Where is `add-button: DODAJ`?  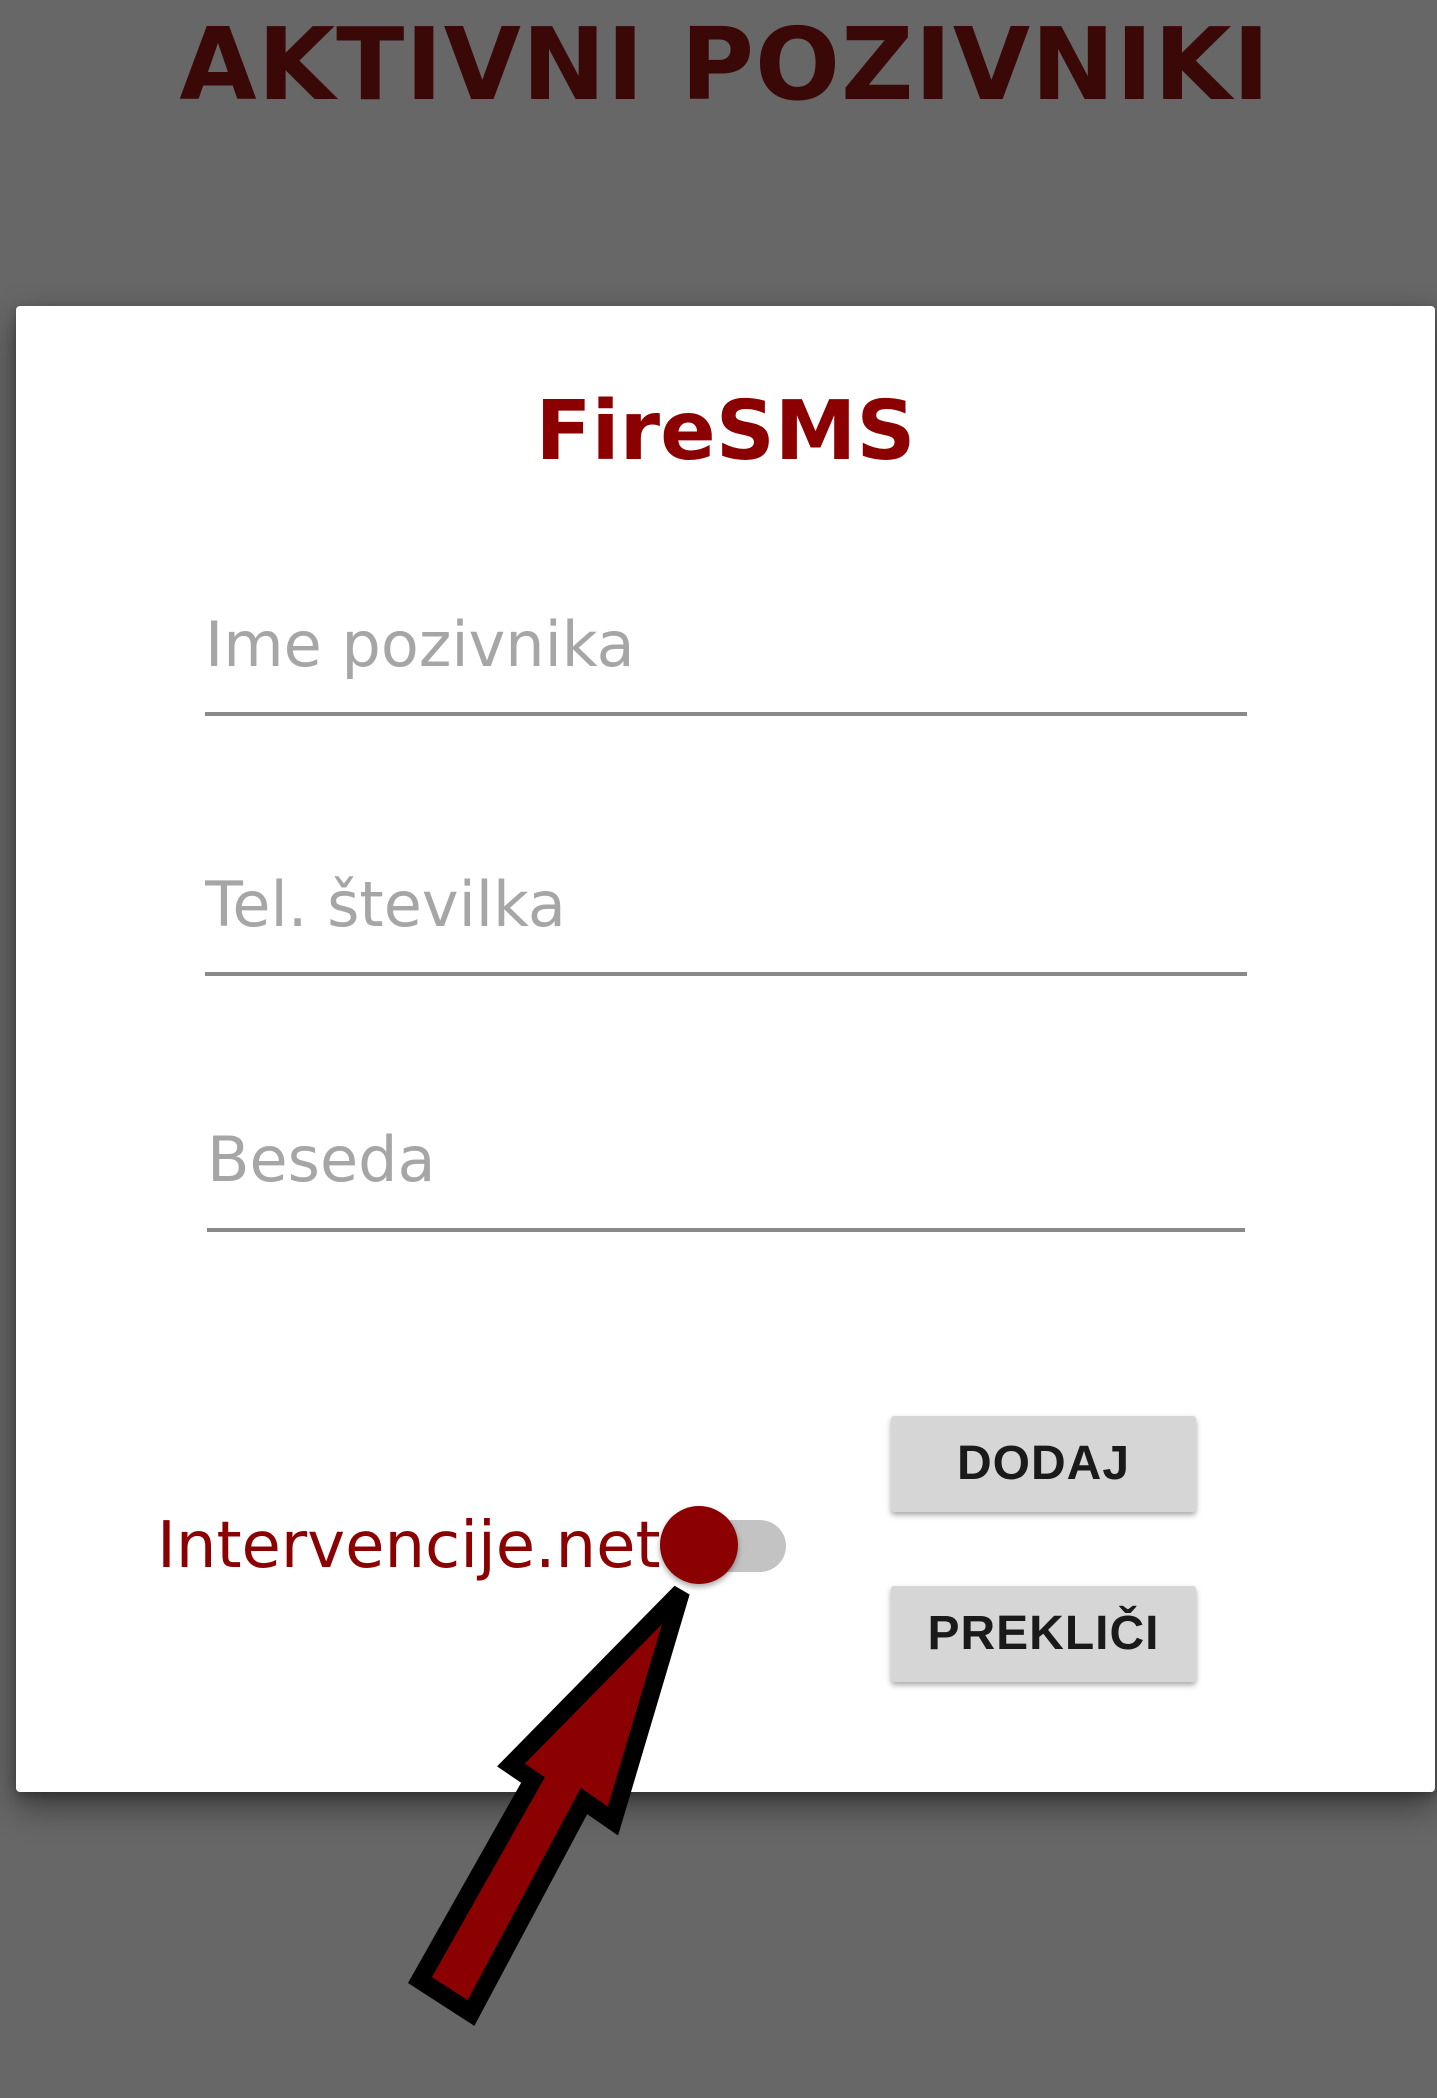 add-button: DODAJ is located at coordinates (1043, 1464).